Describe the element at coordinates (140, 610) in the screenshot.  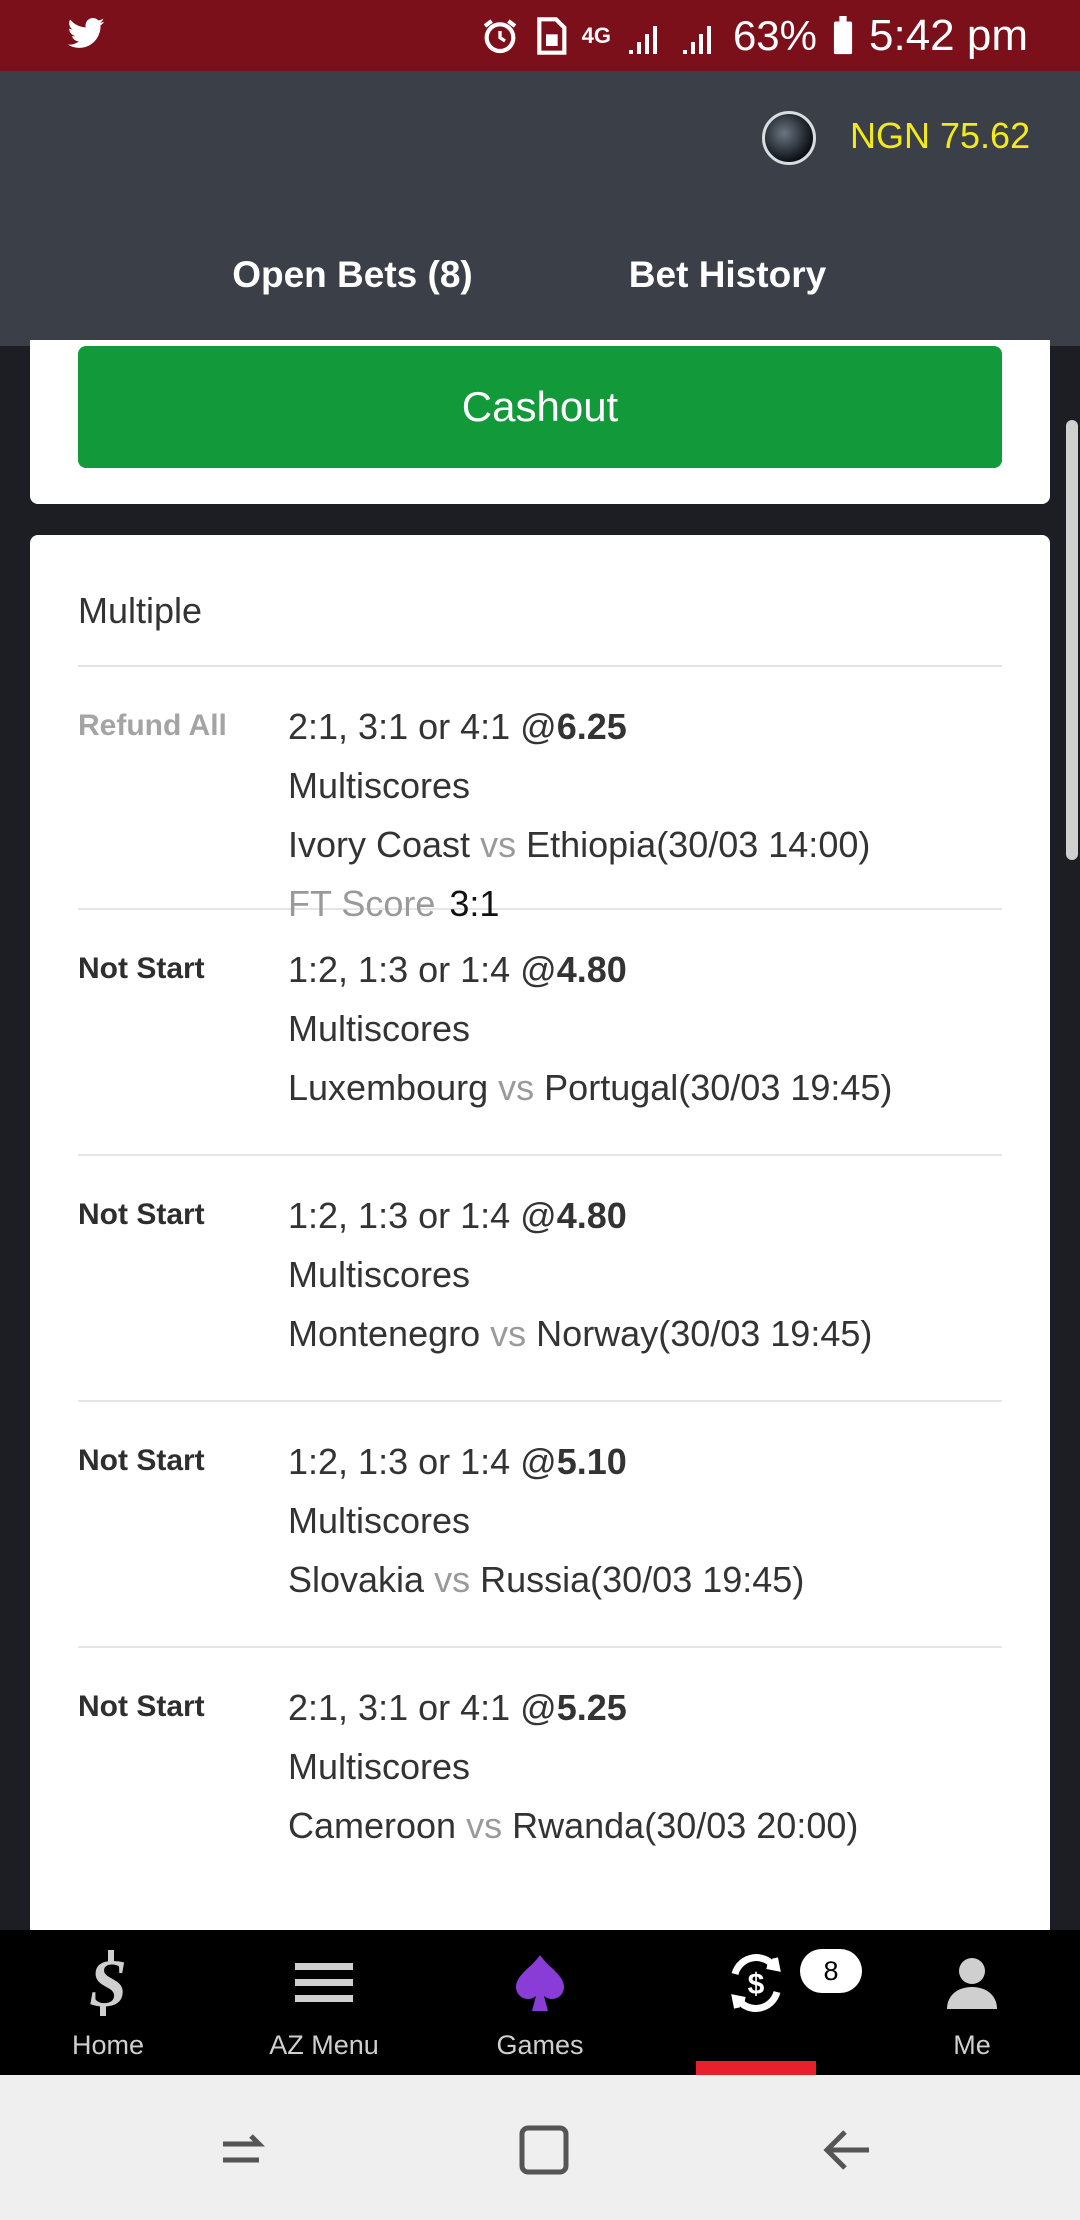
I see `bet-type-title: Multiple` at that location.